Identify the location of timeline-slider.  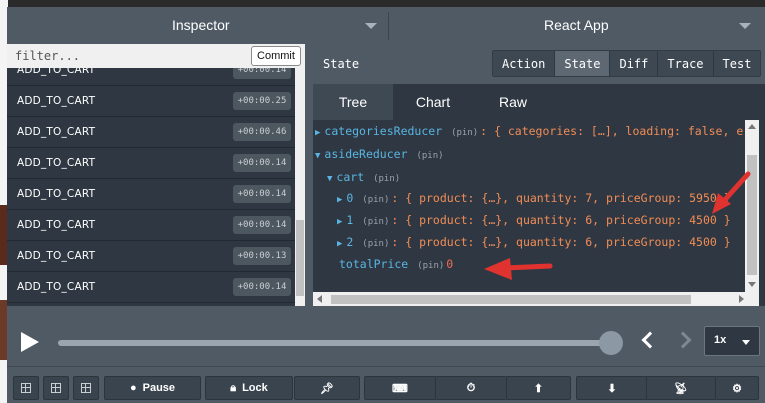
(334, 343).